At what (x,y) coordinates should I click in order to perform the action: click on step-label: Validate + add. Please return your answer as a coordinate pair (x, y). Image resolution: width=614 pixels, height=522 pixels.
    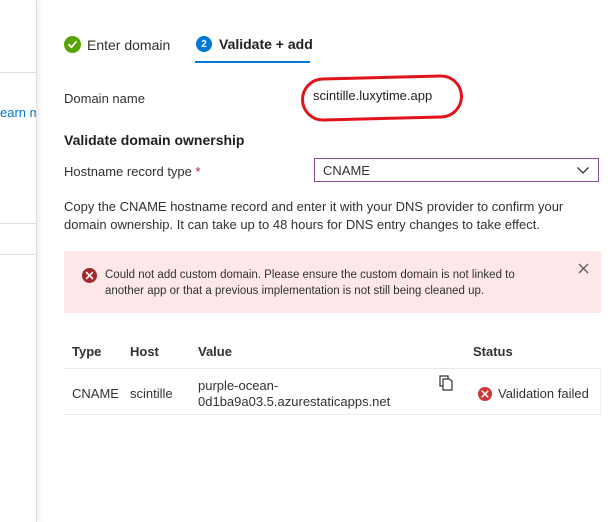
    Looking at the image, I should click on (266, 44).